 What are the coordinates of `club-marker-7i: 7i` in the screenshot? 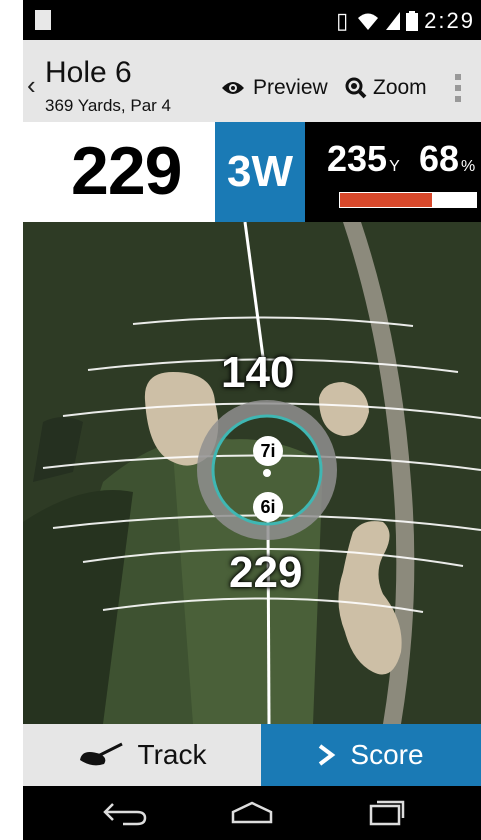 It's located at (268, 451).